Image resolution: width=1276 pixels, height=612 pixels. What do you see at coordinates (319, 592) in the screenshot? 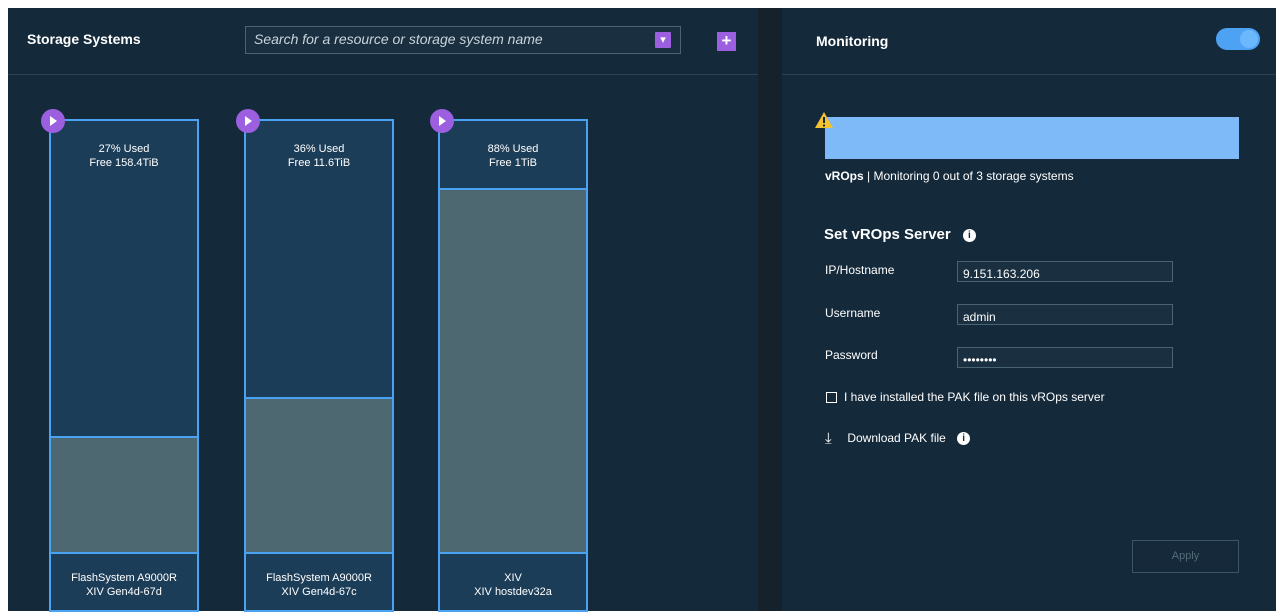
I see `system-host: XIV Gen4d-67c` at bounding box center [319, 592].